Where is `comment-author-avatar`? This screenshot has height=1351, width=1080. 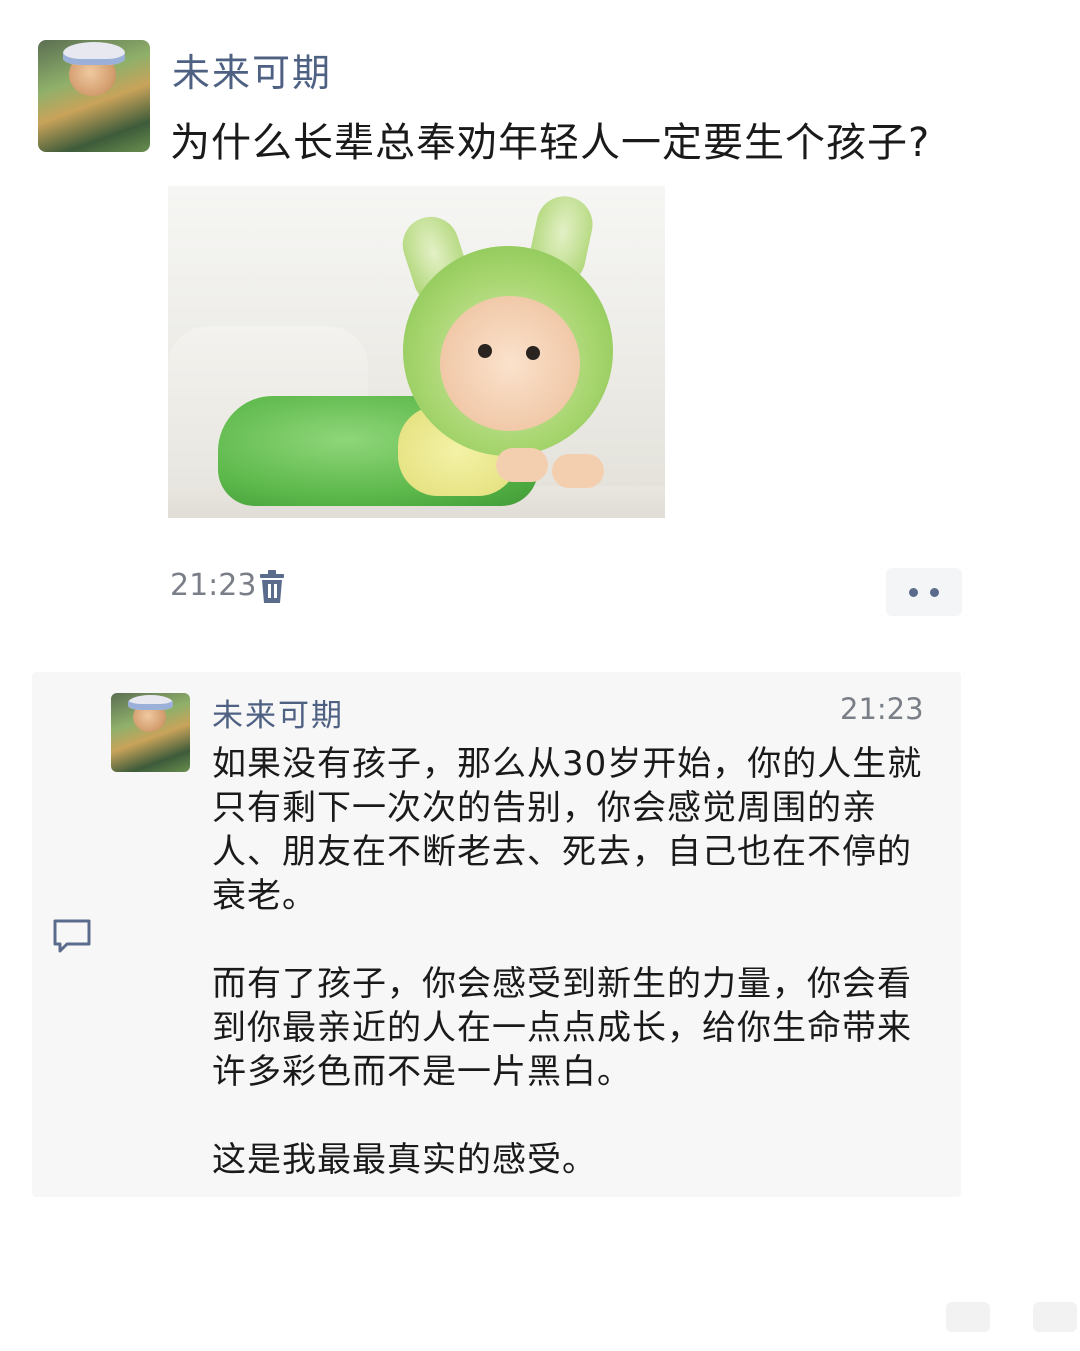
comment-author-avatar is located at coordinates (150, 732).